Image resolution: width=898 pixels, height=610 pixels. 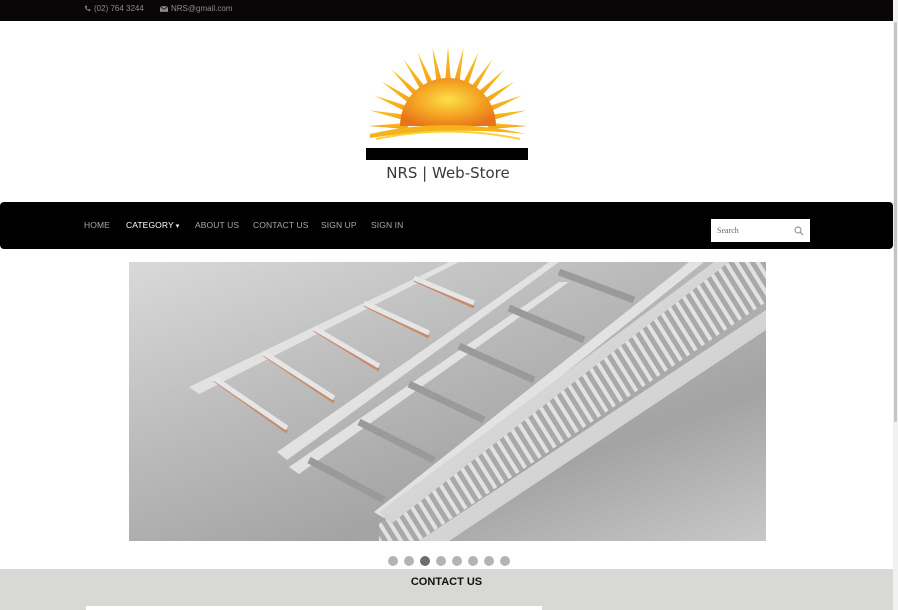 What do you see at coordinates (339, 225) in the screenshot?
I see `nav-sign-up: SIGN UP` at bounding box center [339, 225].